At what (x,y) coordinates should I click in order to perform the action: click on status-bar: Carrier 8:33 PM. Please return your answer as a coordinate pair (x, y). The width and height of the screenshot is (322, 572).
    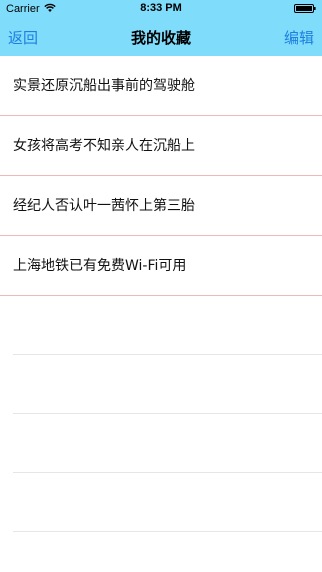
    Looking at the image, I should click on (161, 9).